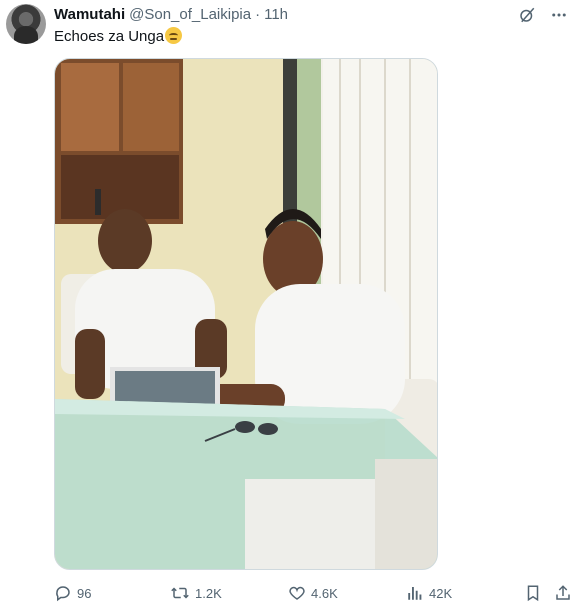 The image size is (578, 611). Describe the element at coordinates (63, 594) in the screenshot. I see `reply-bubble-icon` at that location.